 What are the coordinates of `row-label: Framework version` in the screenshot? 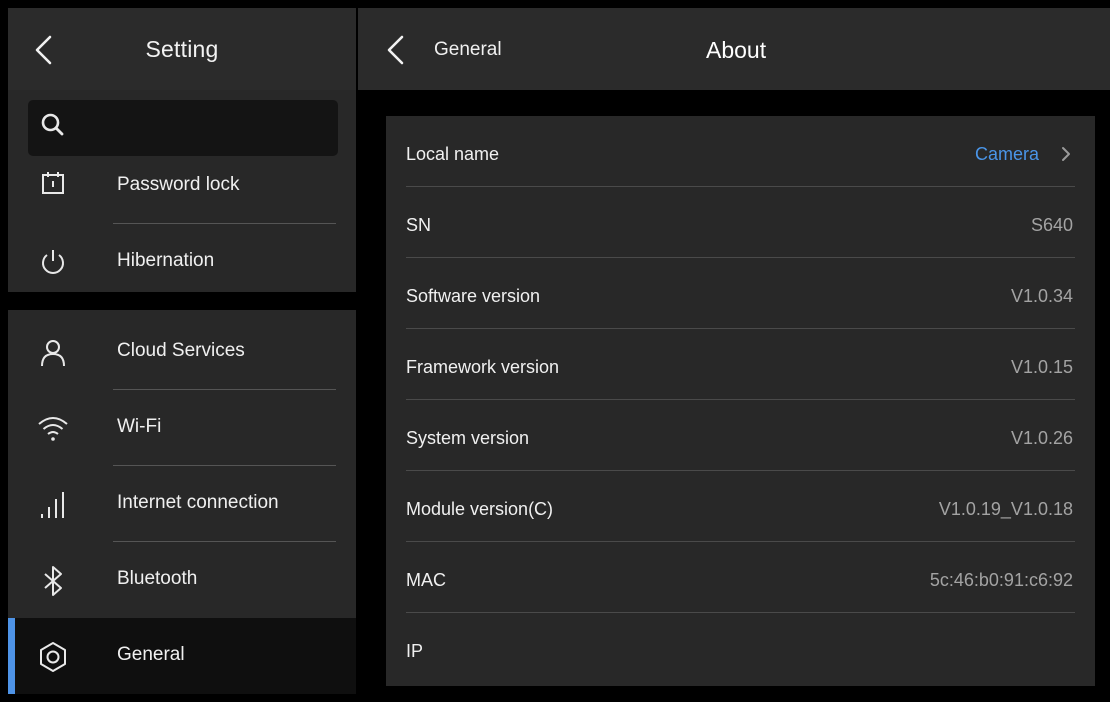 It's located at (483, 367).